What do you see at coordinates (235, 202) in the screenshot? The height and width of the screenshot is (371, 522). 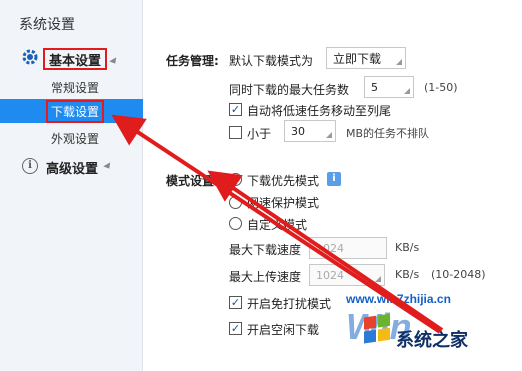 I see `mode-radio-protect` at bounding box center [235, 202].